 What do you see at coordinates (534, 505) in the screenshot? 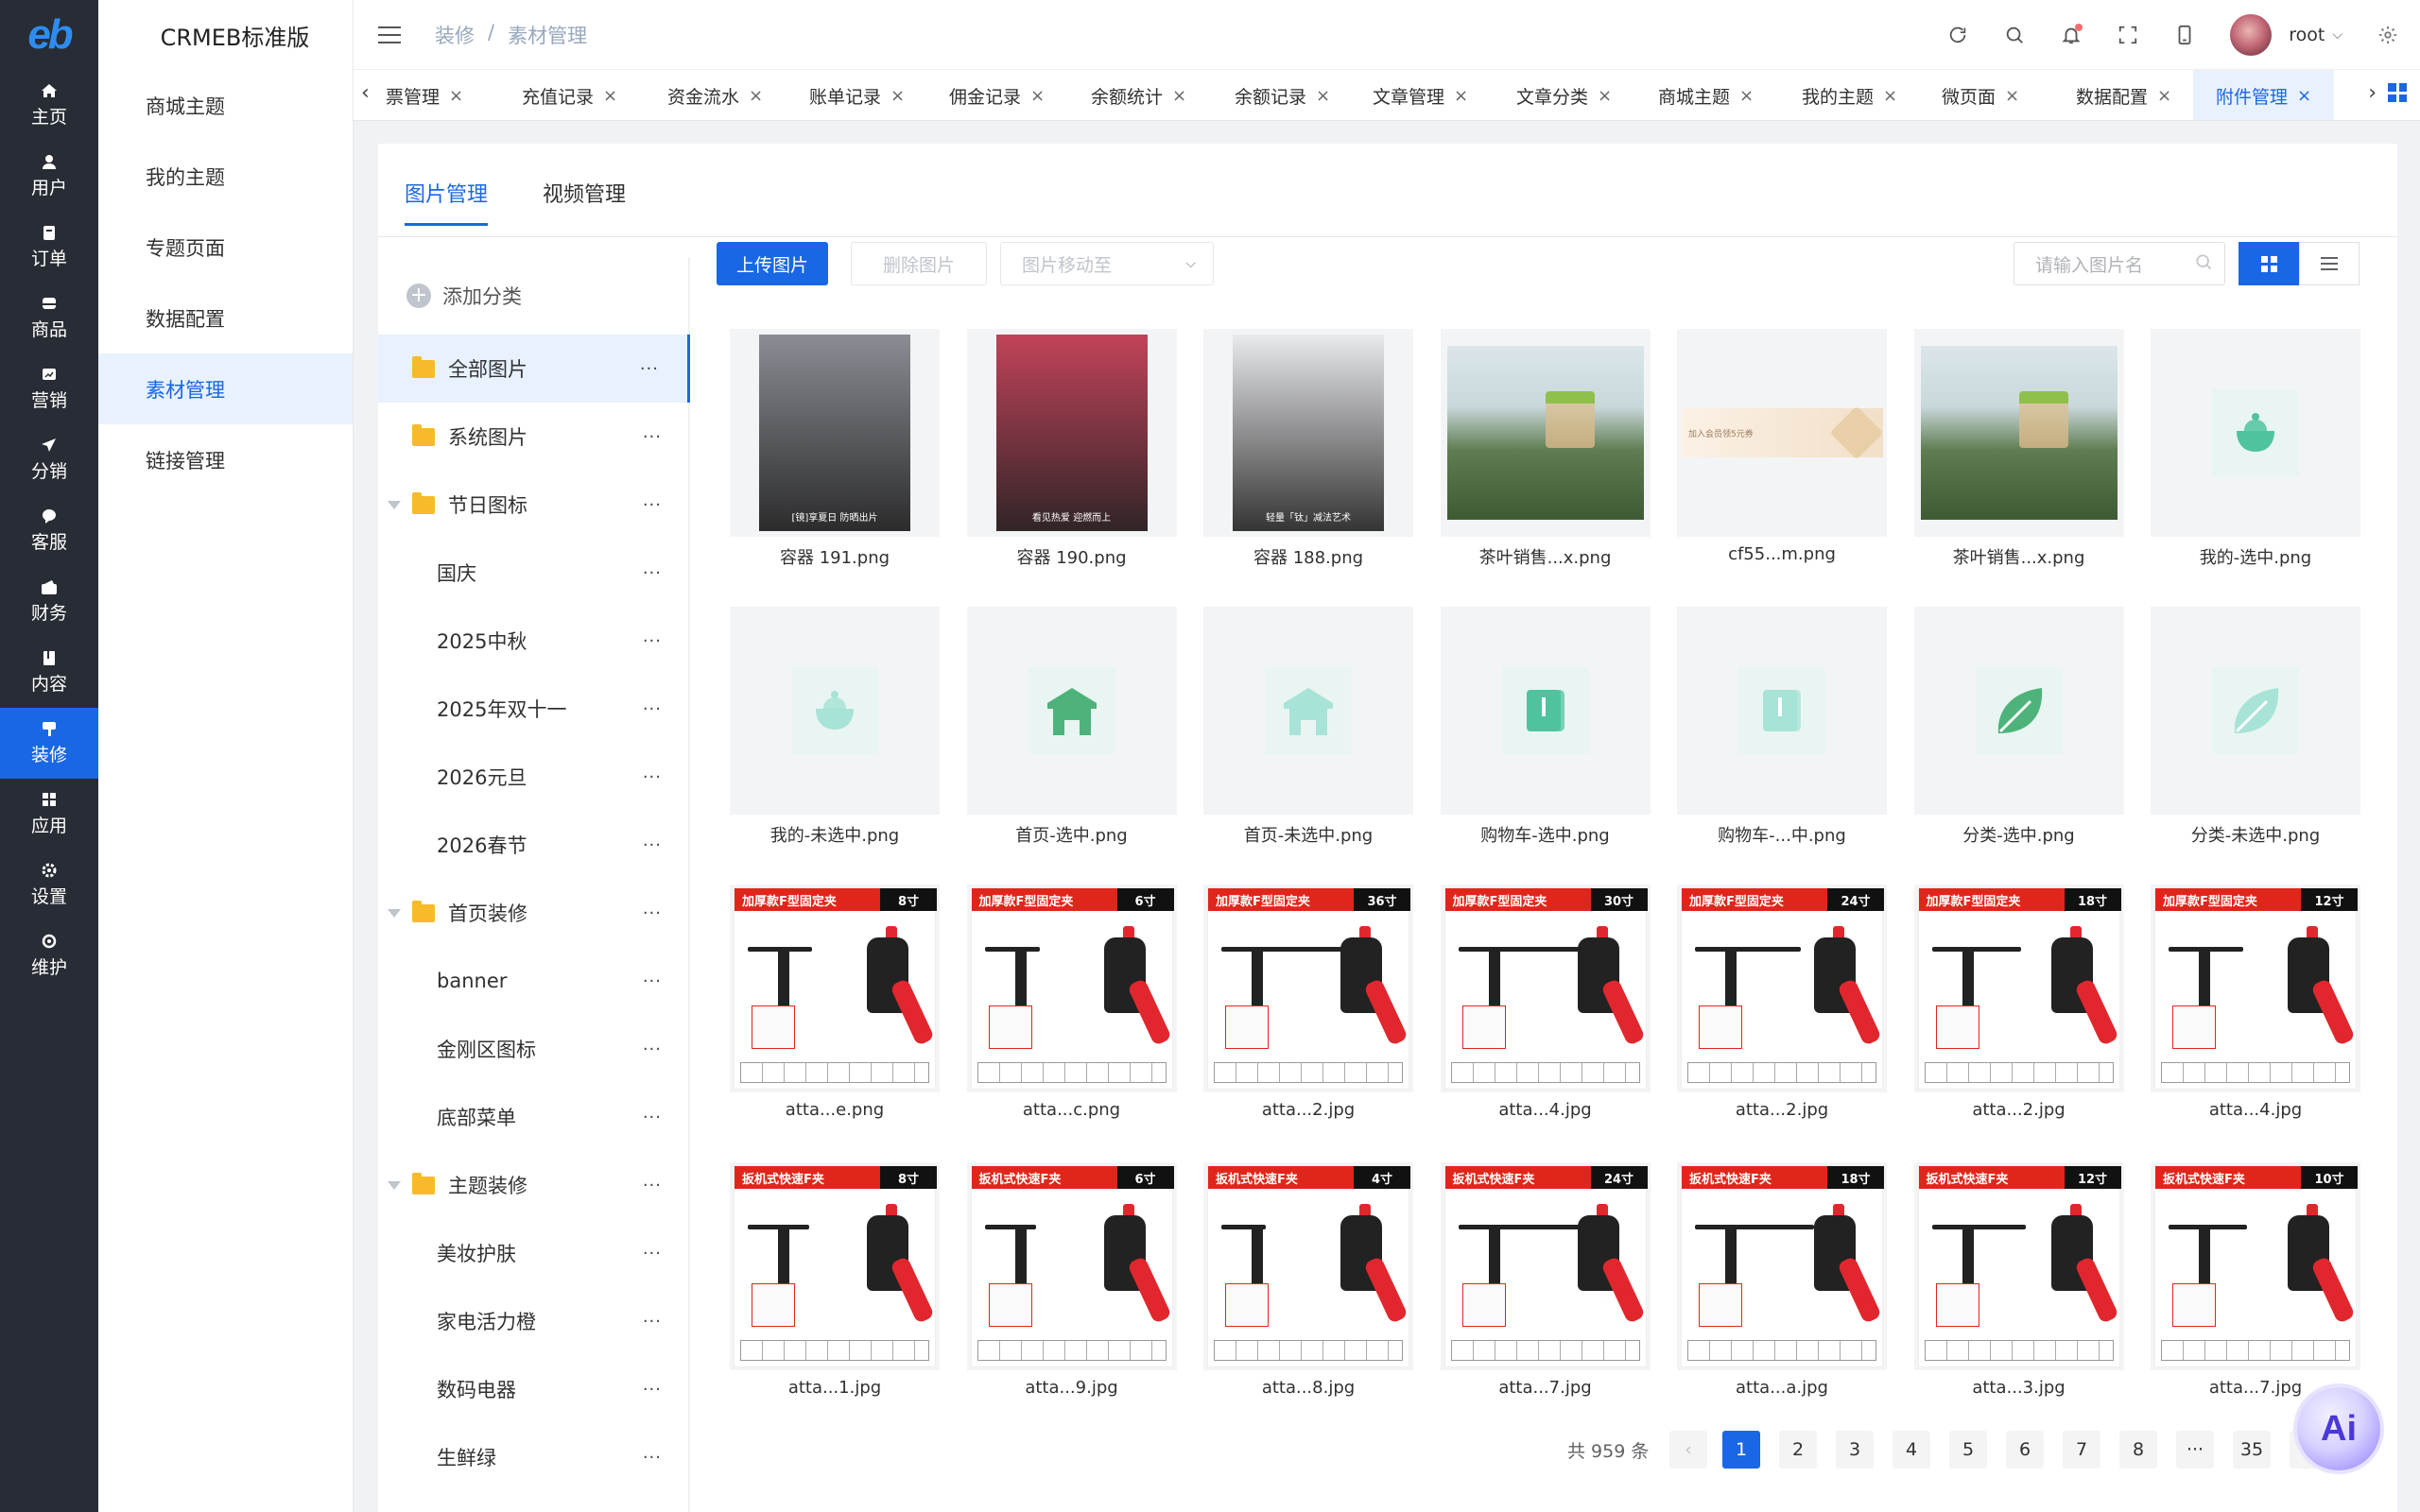
I see `category-folder: 节日图标 ···` at bounding box center [534, 505].